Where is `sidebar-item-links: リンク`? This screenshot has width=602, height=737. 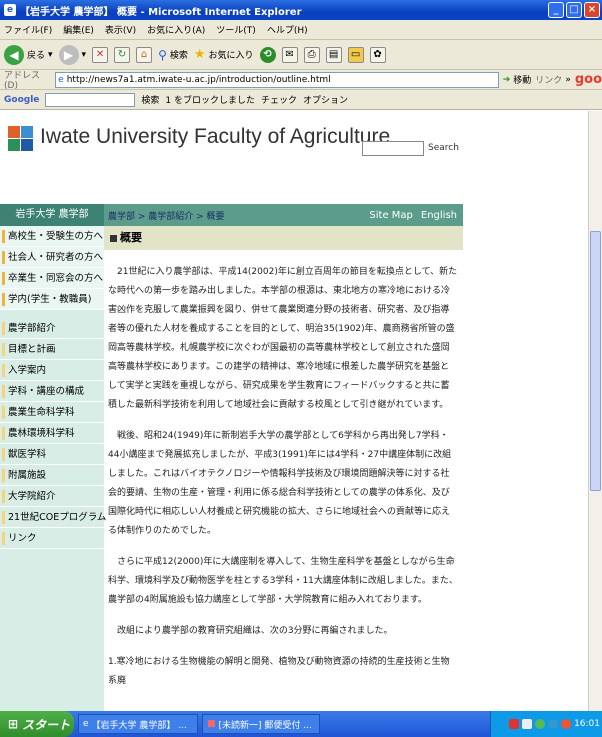
sidebar-item-links: リンク is located at coordinates (52, 538).